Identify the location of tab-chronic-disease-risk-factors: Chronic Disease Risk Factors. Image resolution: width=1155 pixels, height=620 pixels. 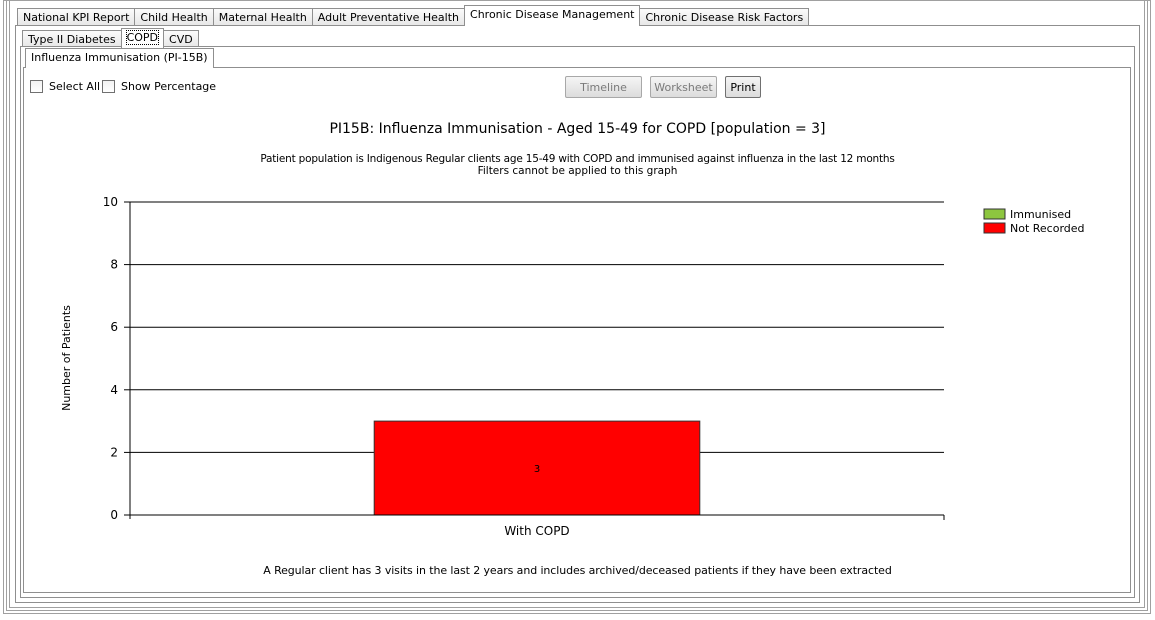
(724, 17).